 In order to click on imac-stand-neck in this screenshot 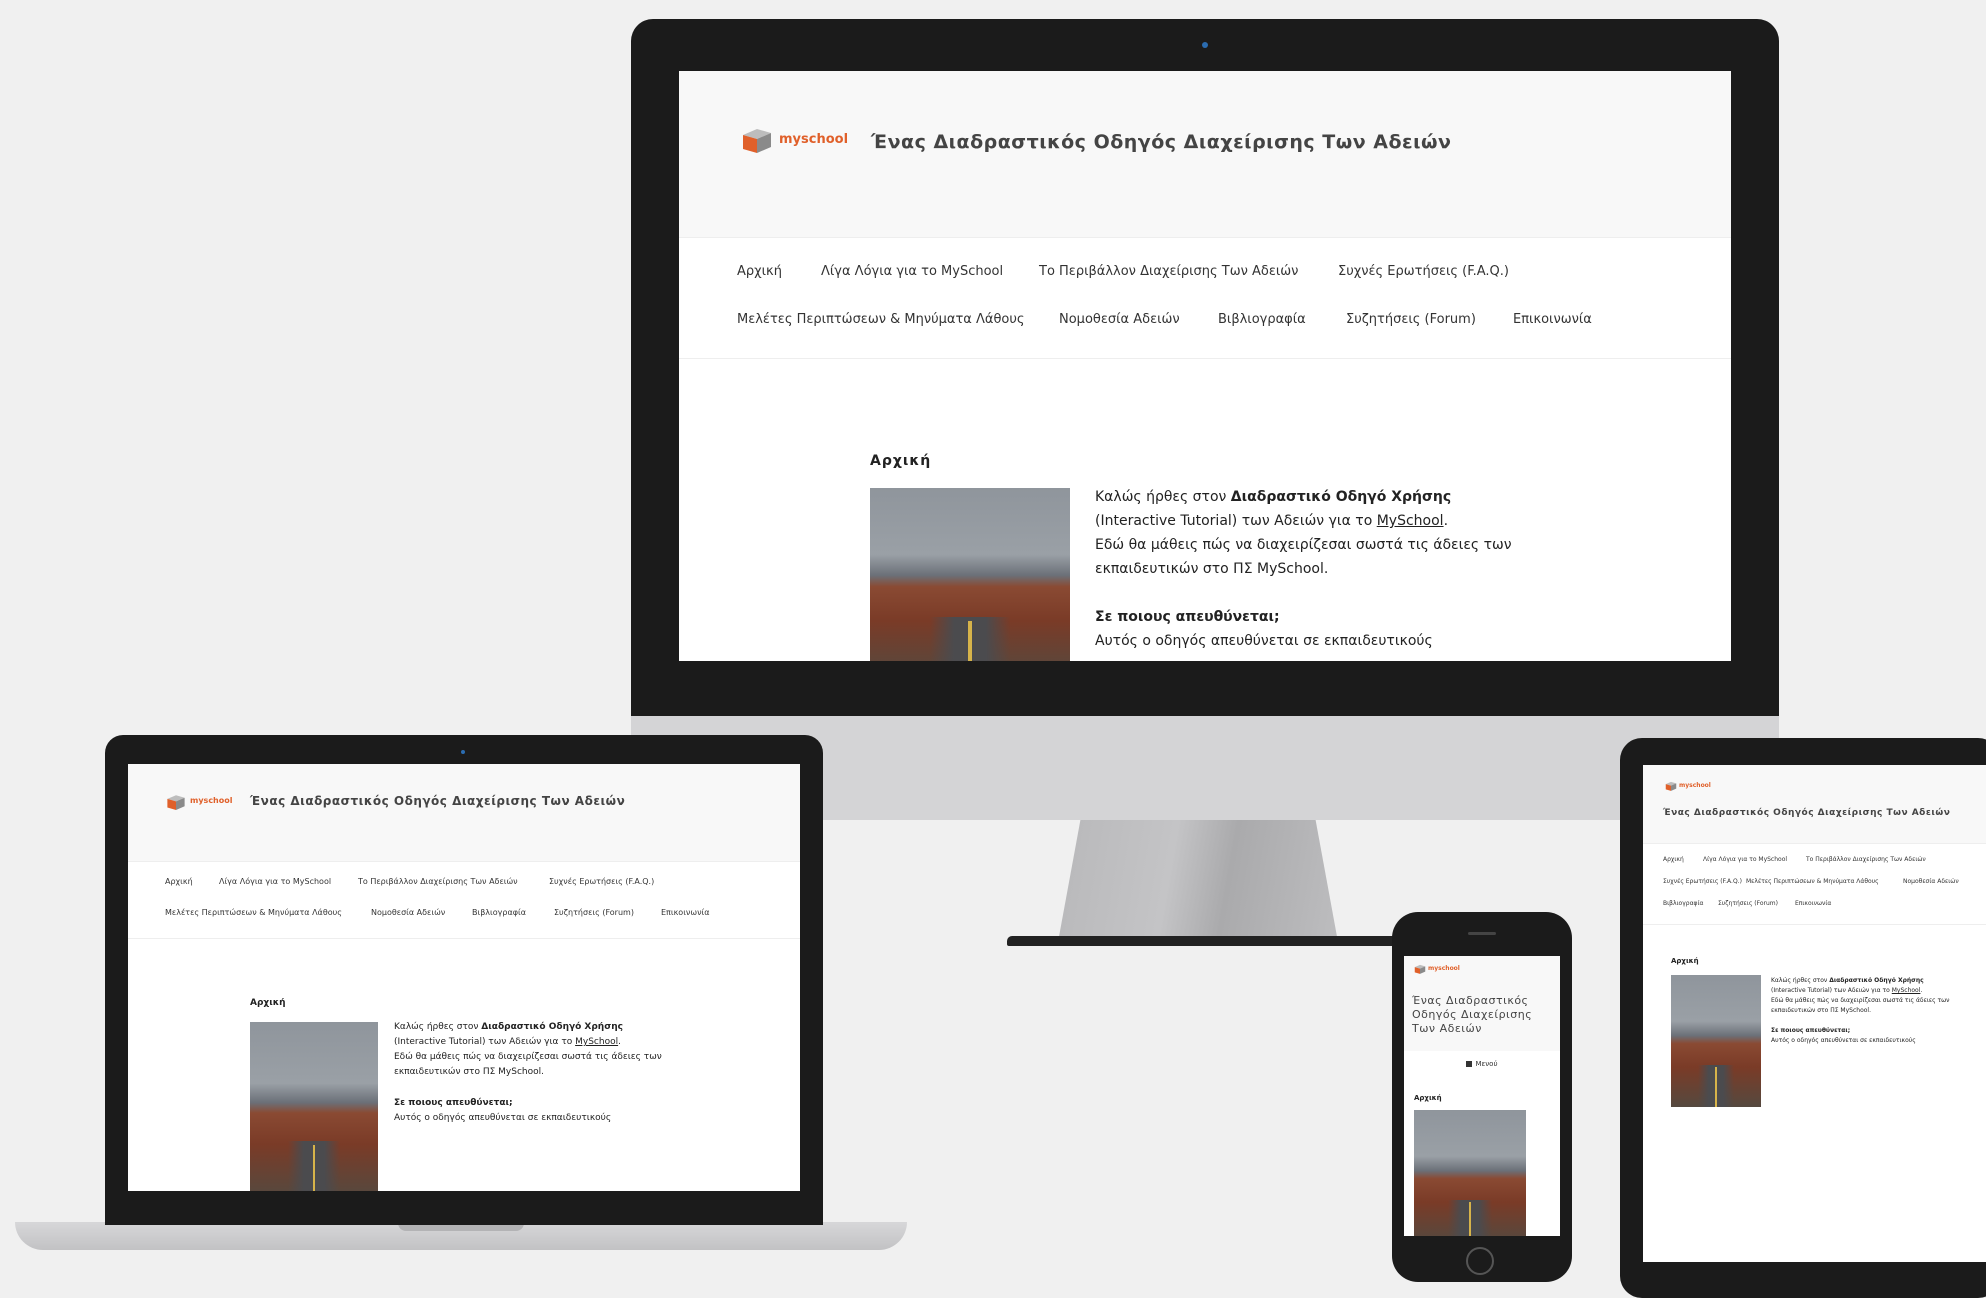, I will do `click(1198, 881)`.